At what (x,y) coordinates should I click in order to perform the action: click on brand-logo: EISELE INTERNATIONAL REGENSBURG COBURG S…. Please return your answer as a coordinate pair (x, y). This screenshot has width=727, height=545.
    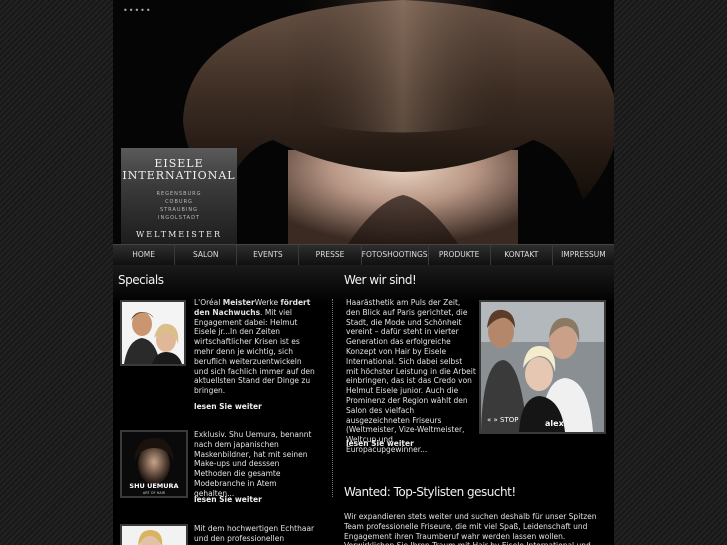
    Looking at the image, I should click on (179, 196).